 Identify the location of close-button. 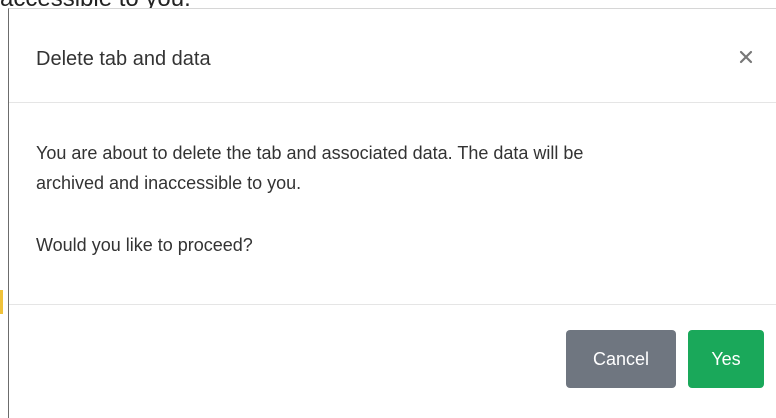
(746, 57).